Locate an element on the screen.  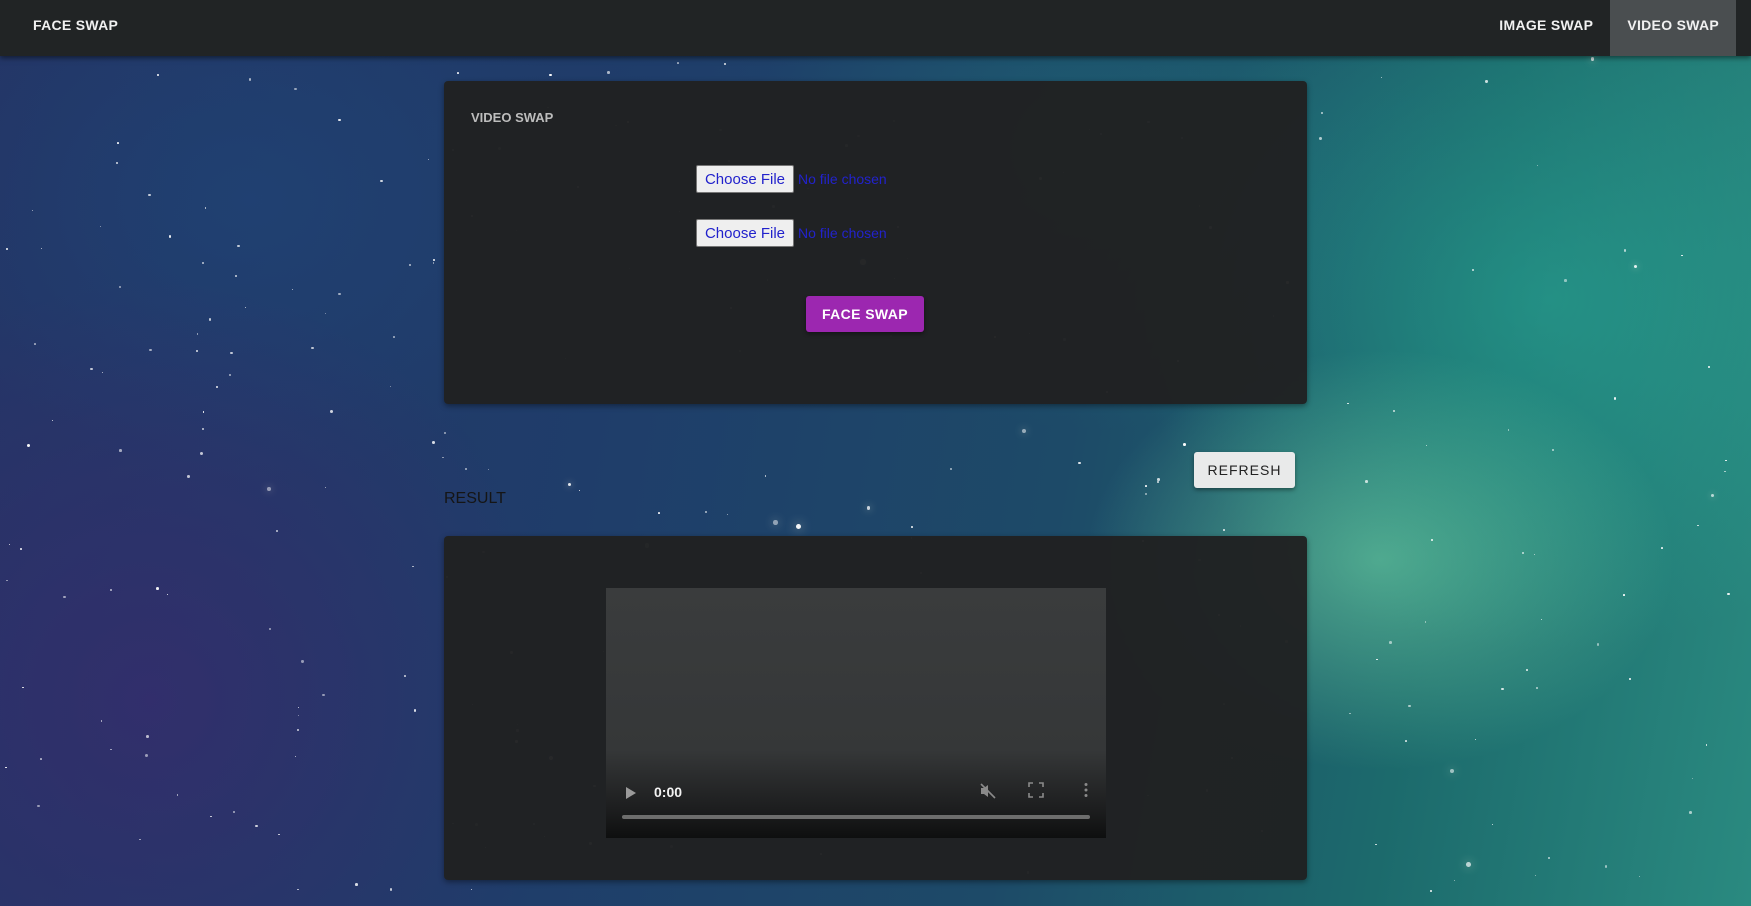
target-file-input: Choose File No file chosen is located at coordinates (791, 233).